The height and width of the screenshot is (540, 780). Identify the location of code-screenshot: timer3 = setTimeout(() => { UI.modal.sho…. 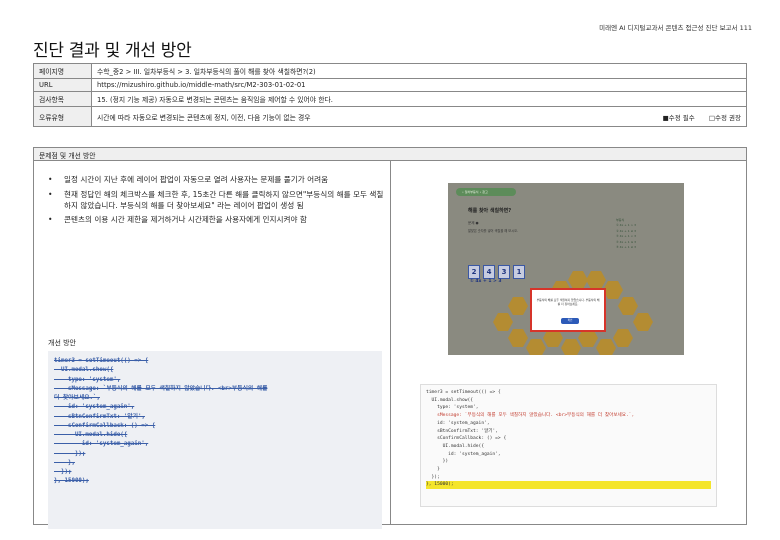
(568, 445).